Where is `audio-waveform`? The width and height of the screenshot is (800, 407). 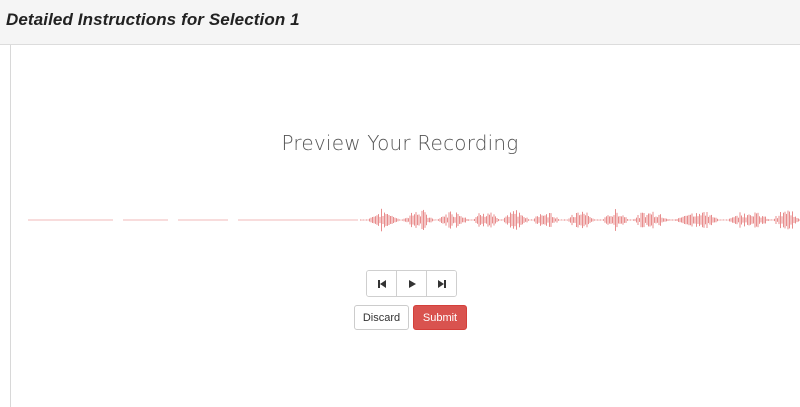 audio-waveform is located at coordinates (414, 220).